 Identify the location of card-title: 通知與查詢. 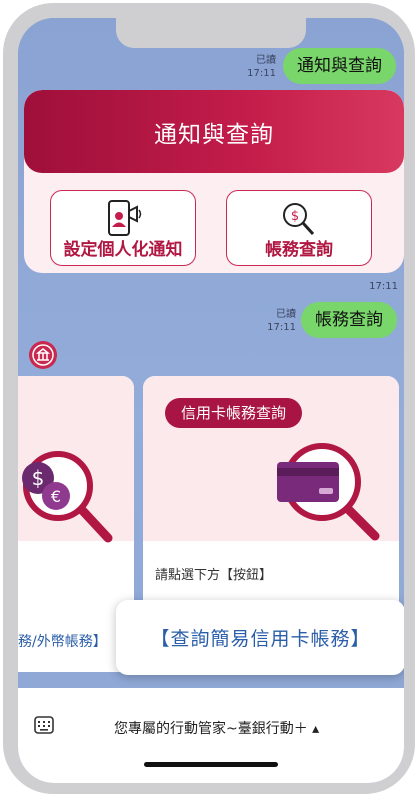
(214, 131).